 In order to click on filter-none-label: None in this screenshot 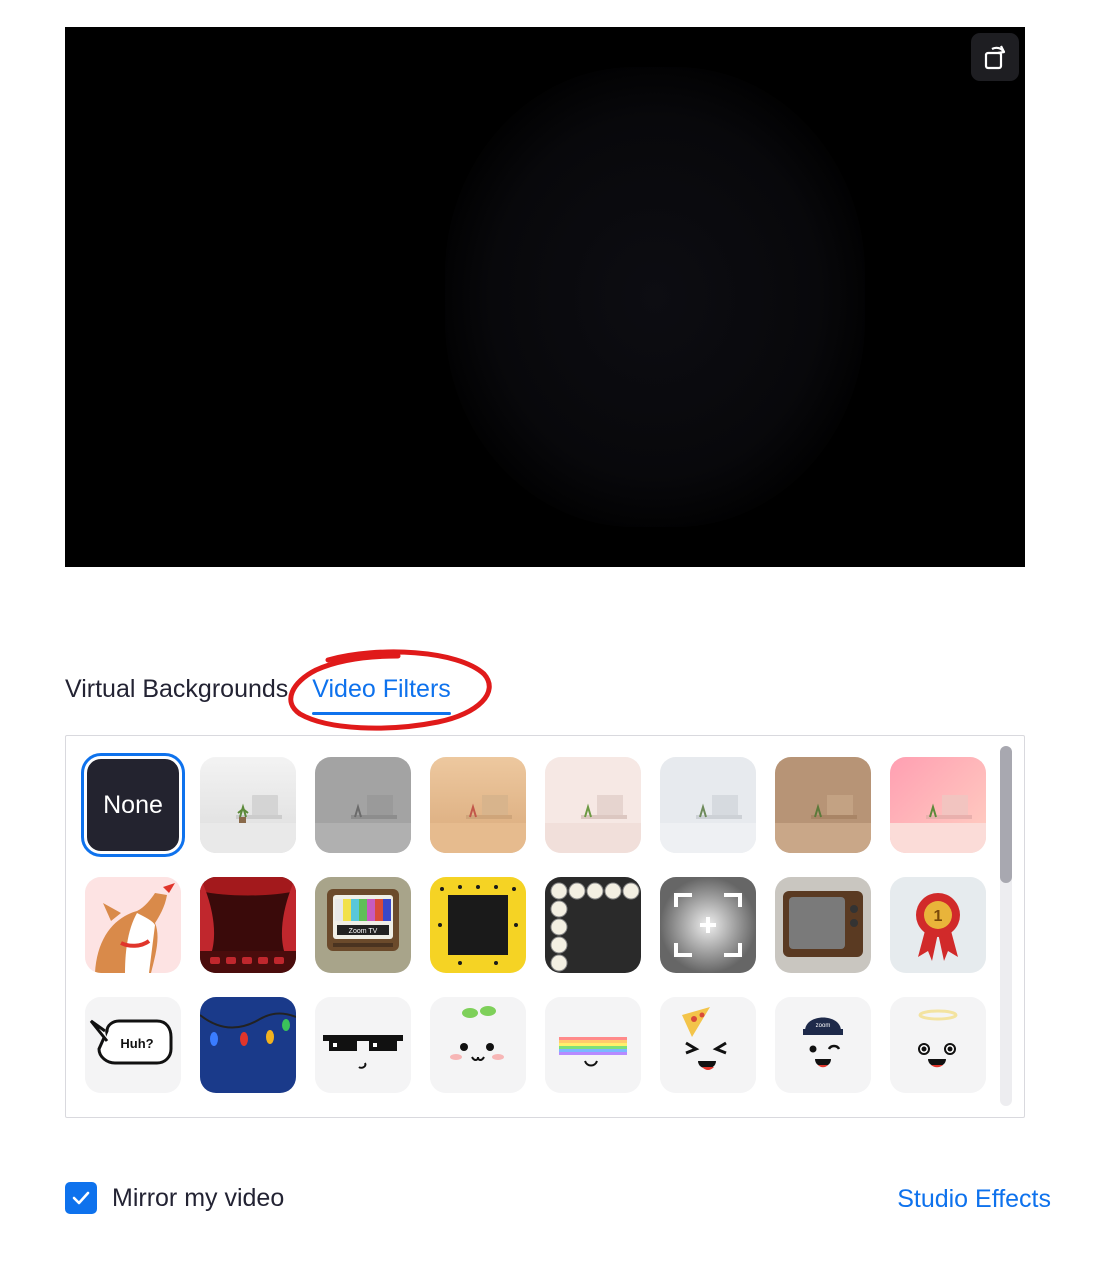, I will do `click(133, 804)`.